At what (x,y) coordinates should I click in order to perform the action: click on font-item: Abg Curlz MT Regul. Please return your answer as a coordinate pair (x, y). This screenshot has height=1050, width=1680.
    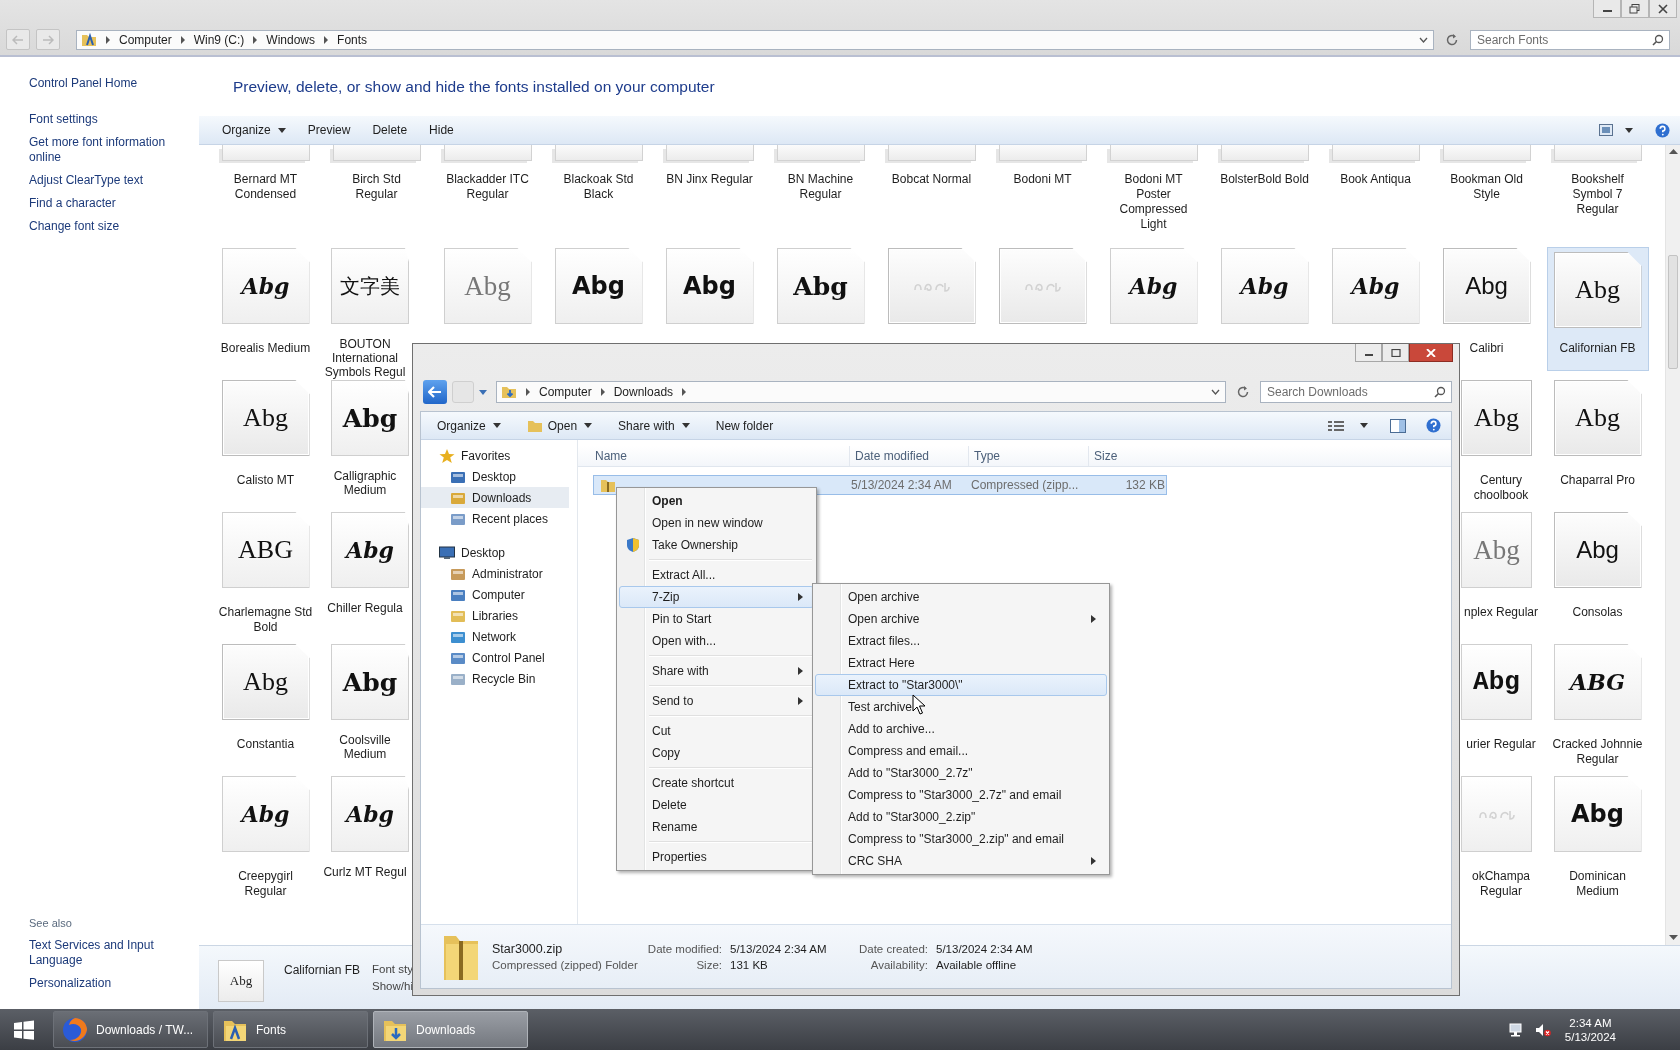
    Looking at the image, I should click on (365, 827).